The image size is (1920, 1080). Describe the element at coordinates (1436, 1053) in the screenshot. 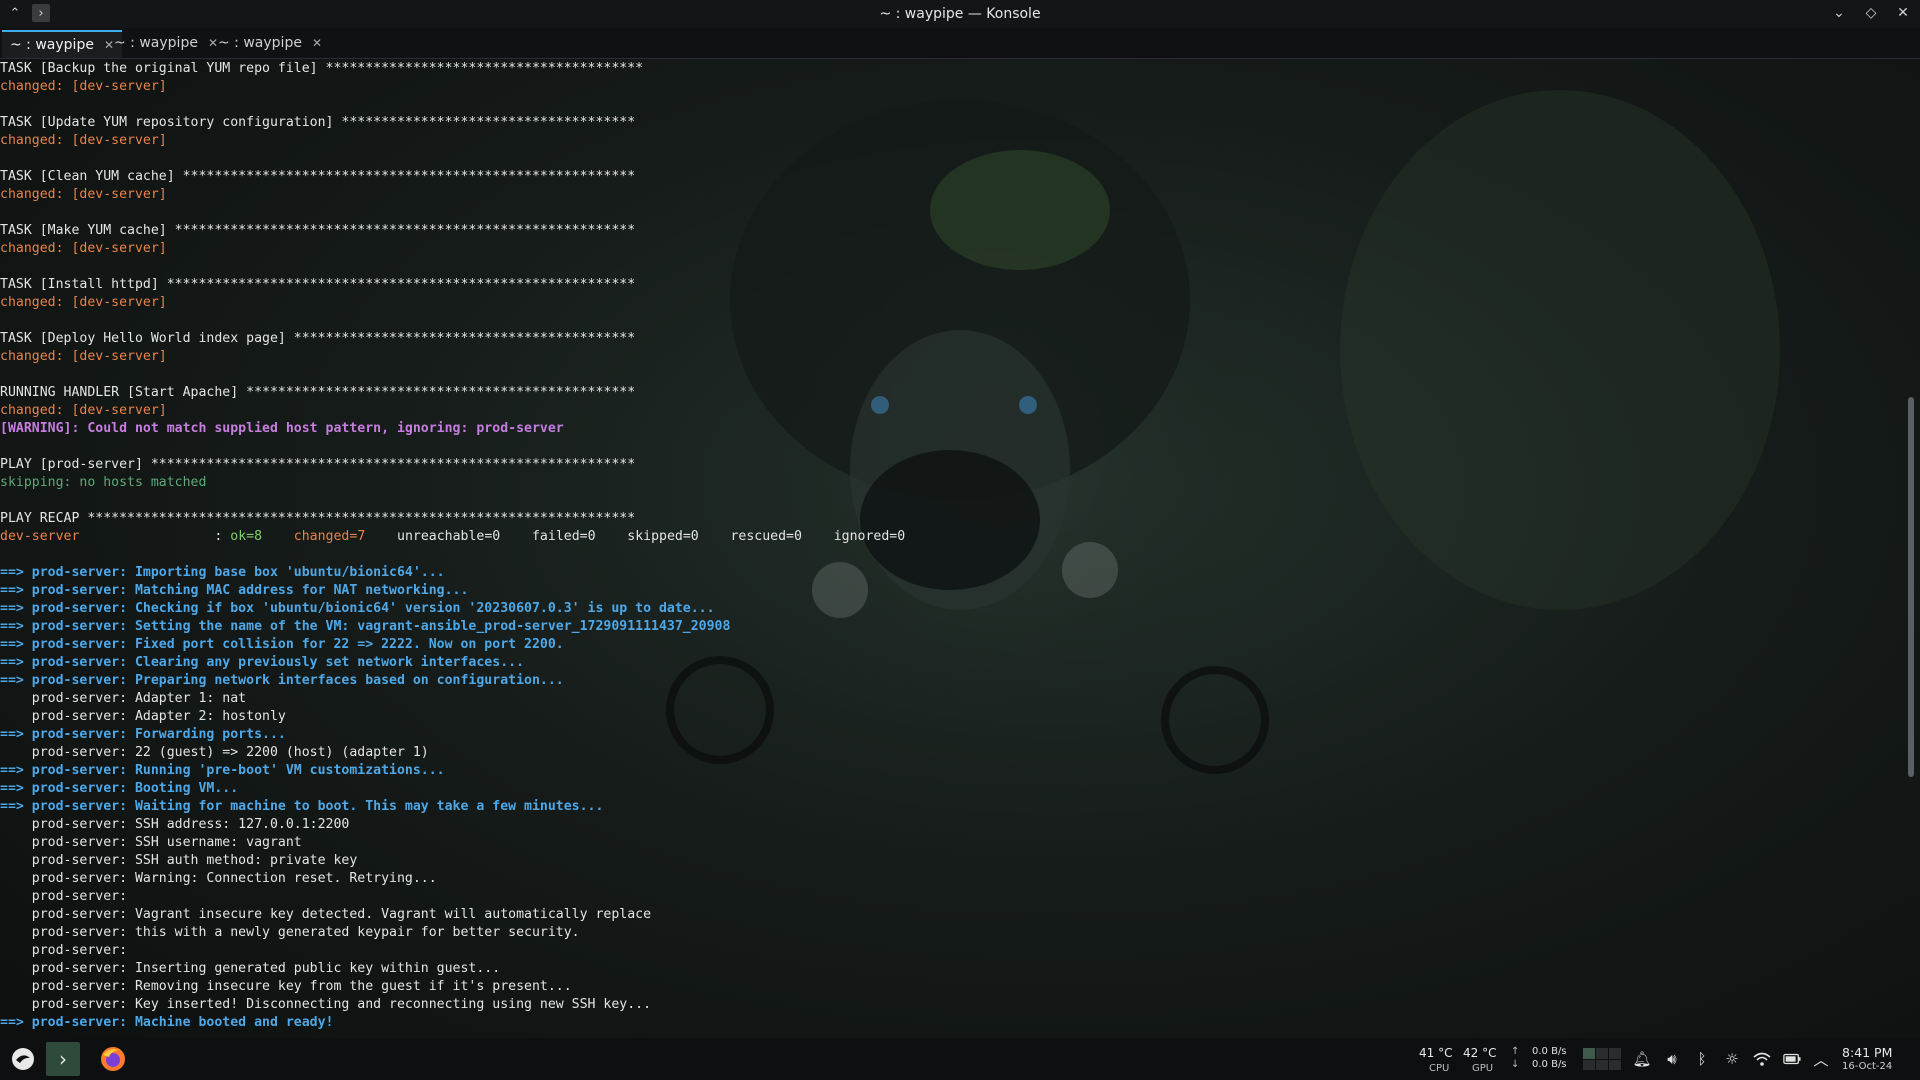

I see `cpu-temp: 41 °C` at that location.